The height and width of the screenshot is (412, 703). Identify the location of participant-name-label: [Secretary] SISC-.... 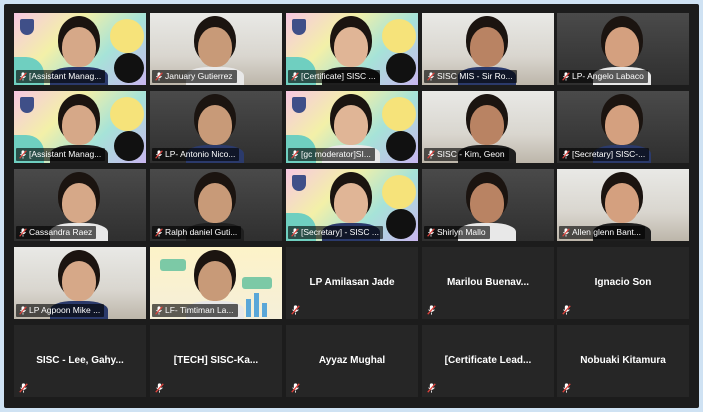
(604, 154).